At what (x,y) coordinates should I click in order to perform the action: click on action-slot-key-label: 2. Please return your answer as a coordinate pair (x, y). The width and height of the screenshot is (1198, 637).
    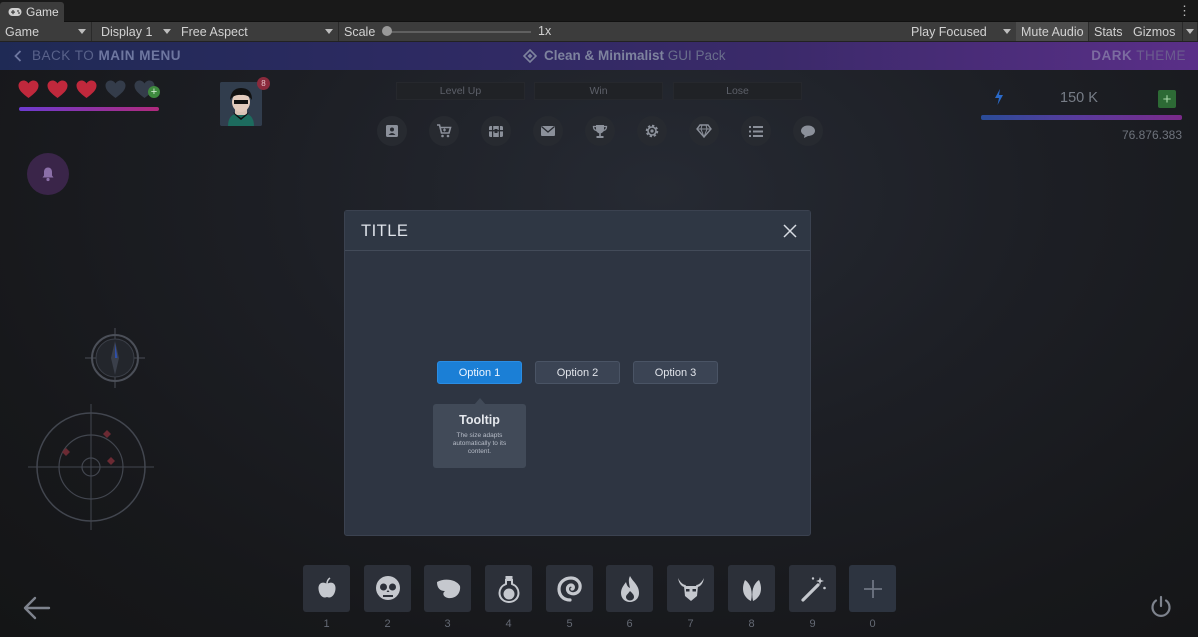
    Looking at the image, I should click on (387, 624).